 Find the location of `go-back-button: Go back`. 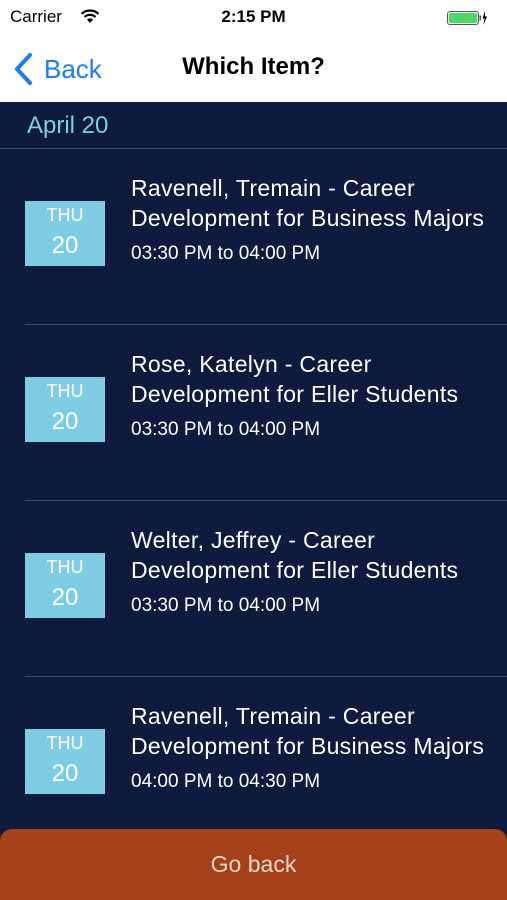

go-back-button: Go back is located at coordinates (253, 864).